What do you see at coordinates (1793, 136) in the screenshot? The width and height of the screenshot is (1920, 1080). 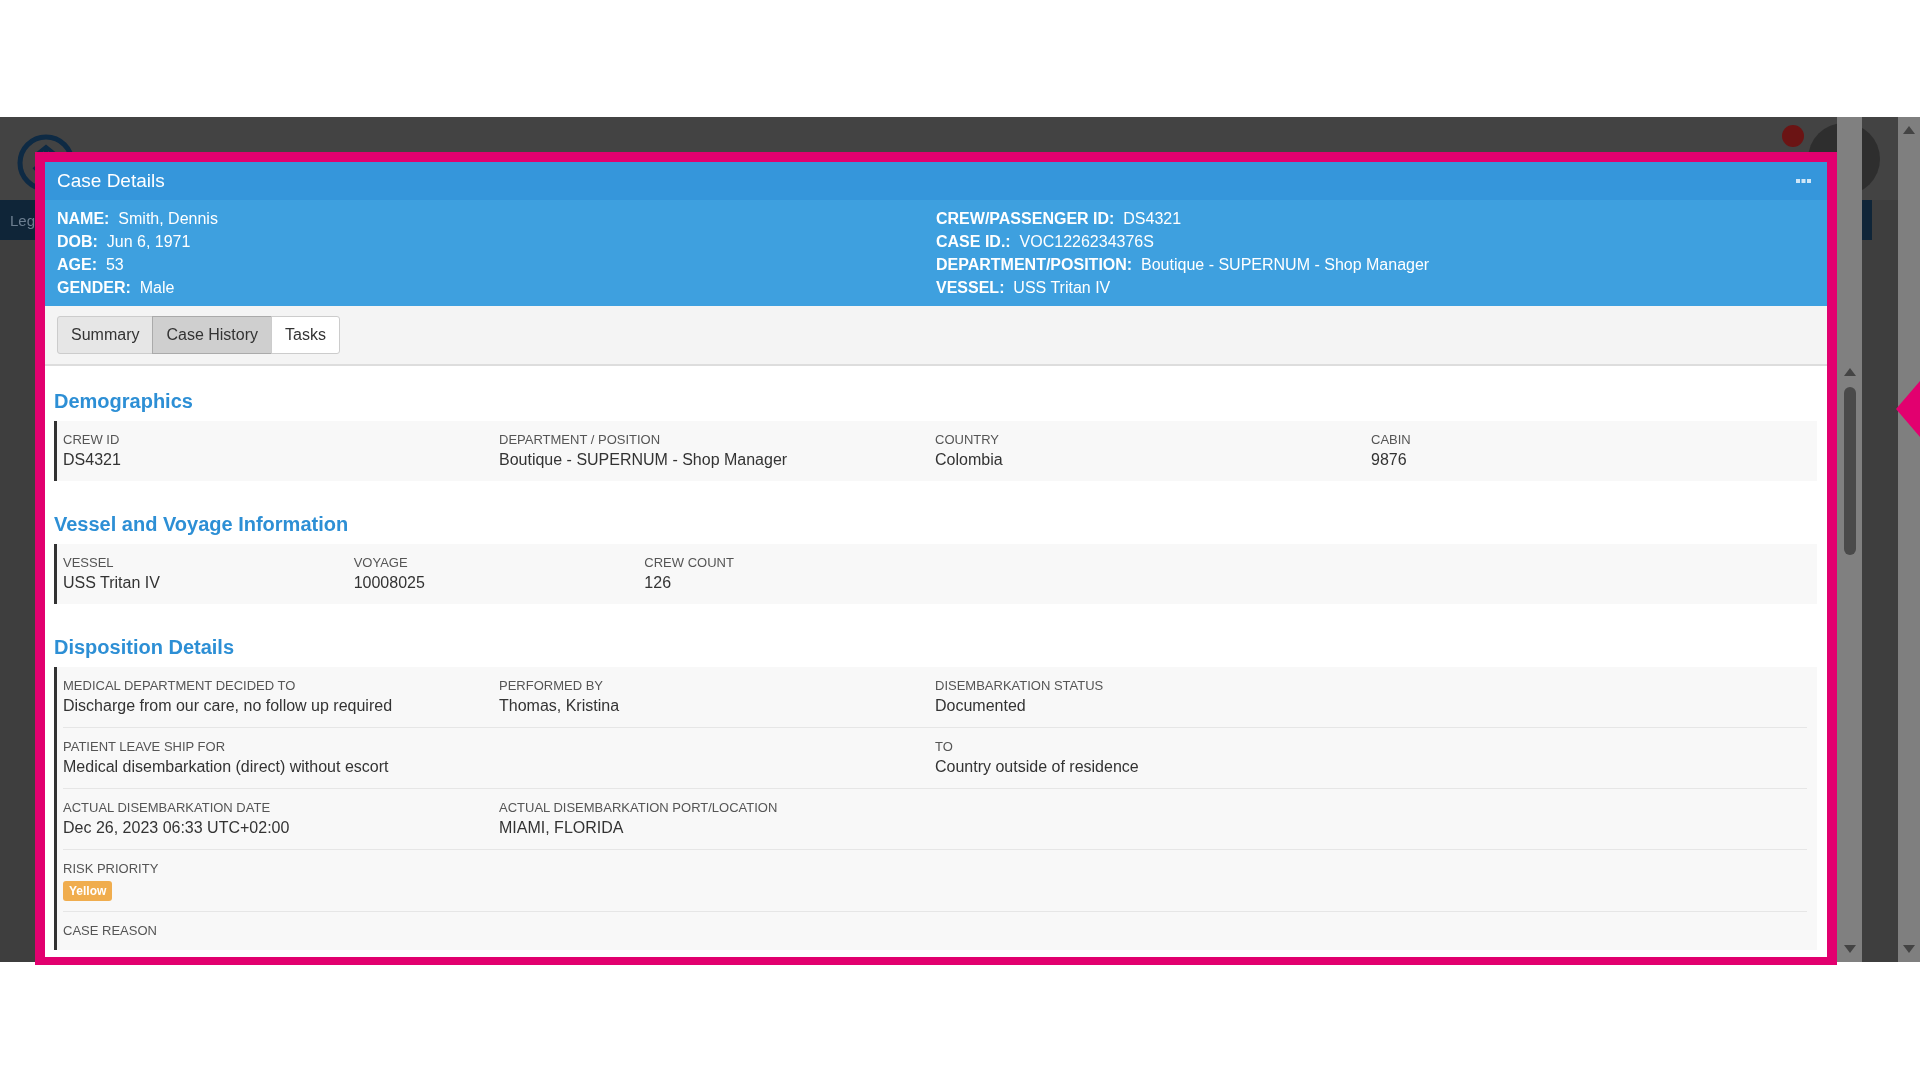 I see `notification-badge` at bounding box center [1793, 136].